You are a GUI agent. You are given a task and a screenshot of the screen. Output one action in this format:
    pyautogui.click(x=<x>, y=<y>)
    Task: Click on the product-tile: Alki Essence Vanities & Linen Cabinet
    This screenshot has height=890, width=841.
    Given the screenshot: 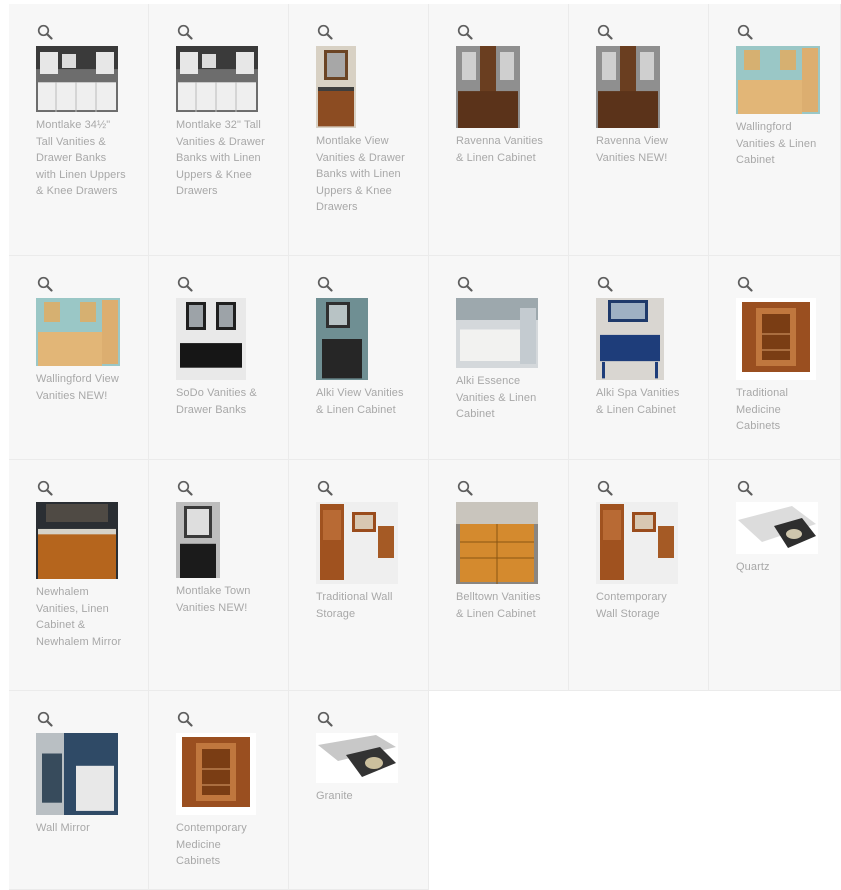 What is the action you would take?
    pyautogui.click(x=499, y=358)
    